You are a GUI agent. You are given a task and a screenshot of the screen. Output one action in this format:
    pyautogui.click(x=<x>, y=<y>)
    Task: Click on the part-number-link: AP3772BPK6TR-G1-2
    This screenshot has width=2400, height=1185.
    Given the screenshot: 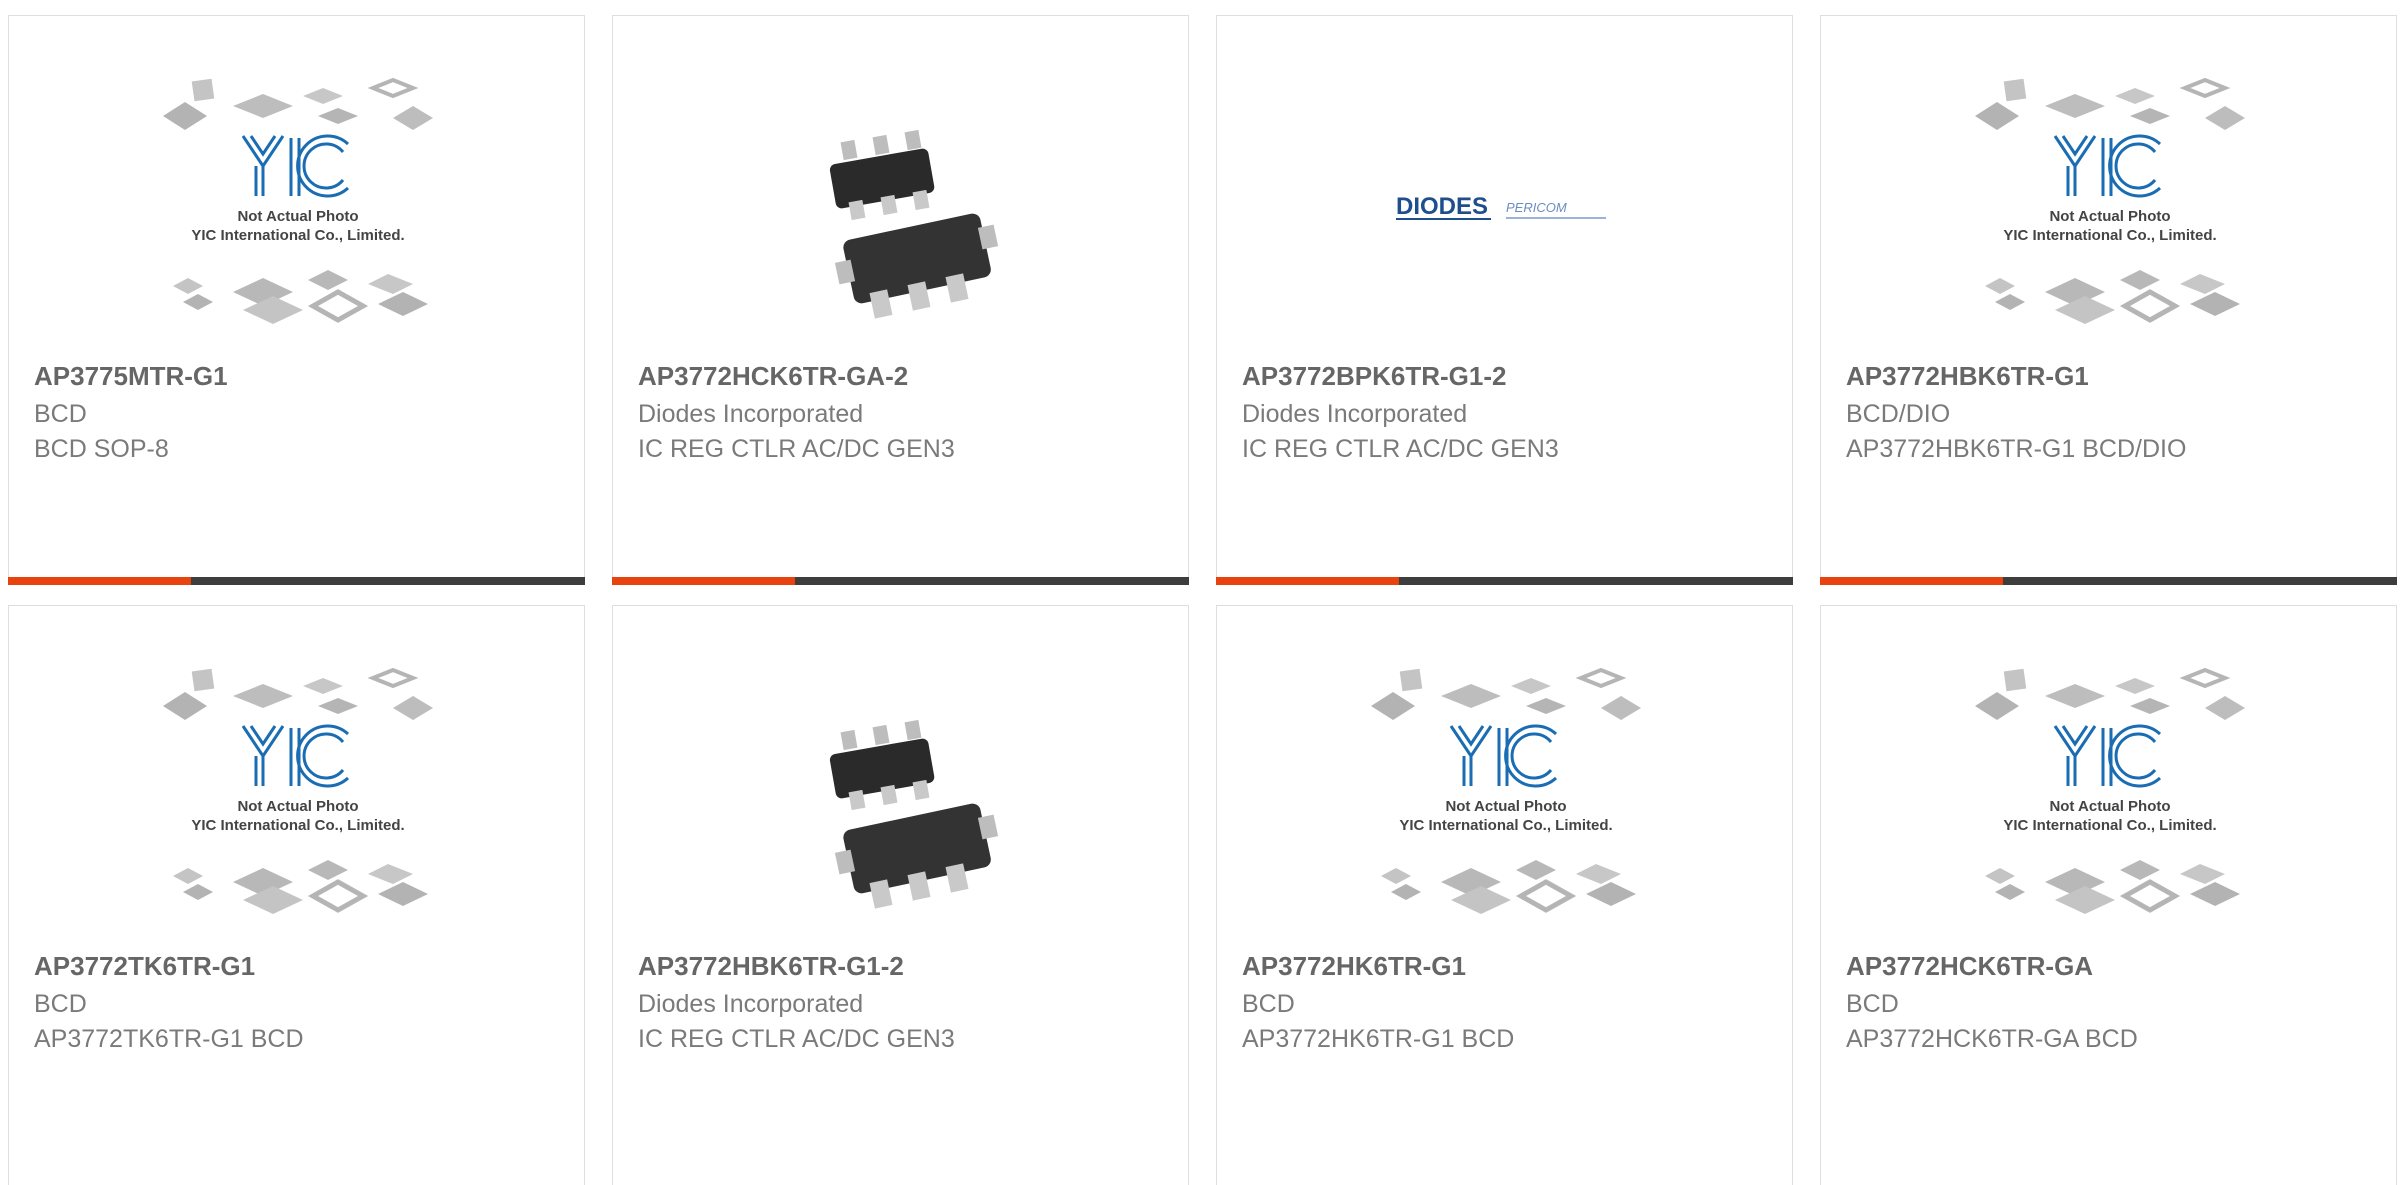 What is the action you would take?
    pyautogui.click(x=1374, y=376)
    